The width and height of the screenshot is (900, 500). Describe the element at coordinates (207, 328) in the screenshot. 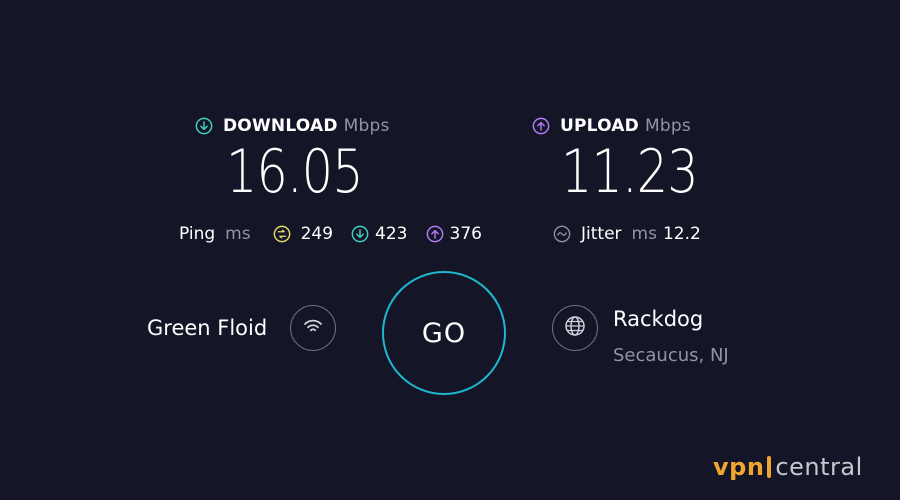

I see `isp-name: Green Floid` at that location.